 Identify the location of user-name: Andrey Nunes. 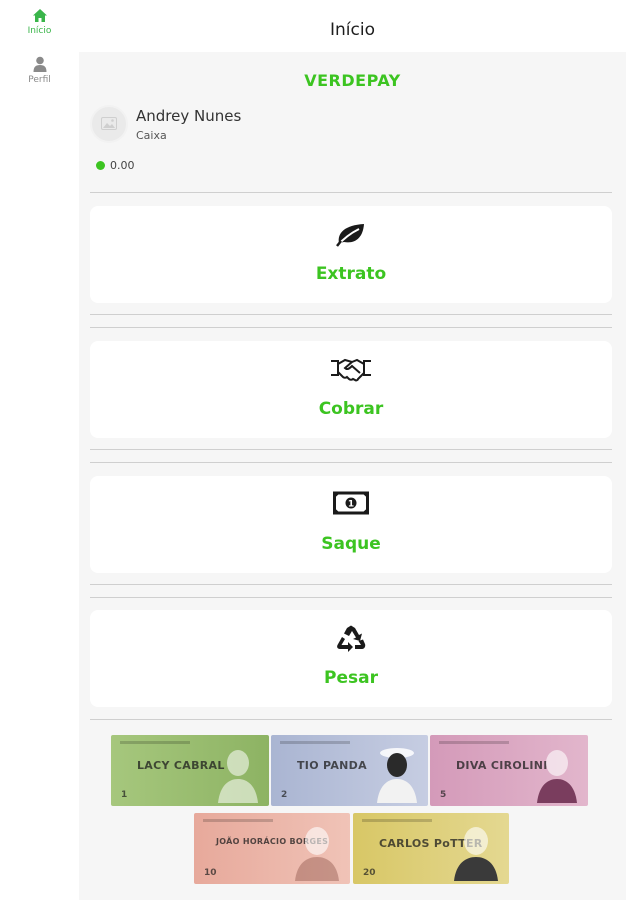
(189, 116).